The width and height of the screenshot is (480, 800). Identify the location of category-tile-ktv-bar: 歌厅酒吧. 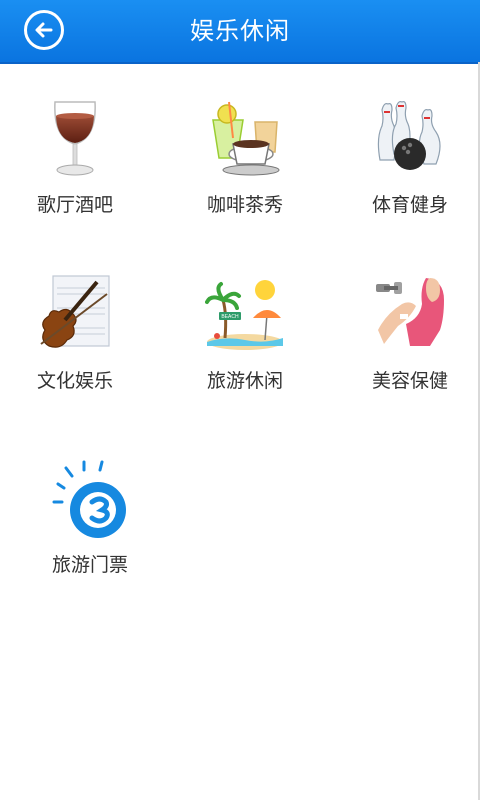
(75, 173).